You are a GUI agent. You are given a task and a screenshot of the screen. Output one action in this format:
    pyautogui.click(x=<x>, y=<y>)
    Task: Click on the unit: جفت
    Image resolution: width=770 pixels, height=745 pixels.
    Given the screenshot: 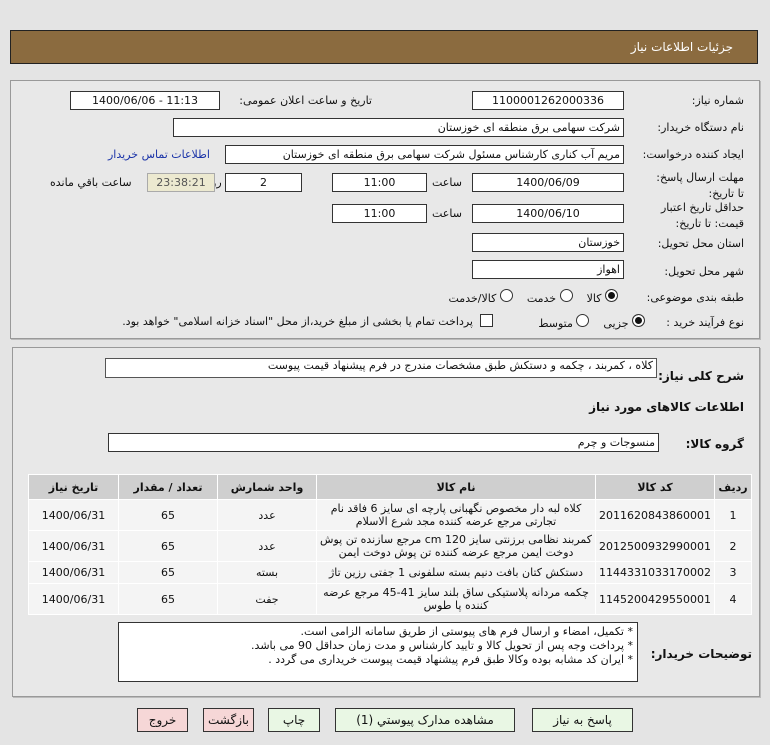 What is the action you would take?
    pyautogui.click(x=267, y=599)
    